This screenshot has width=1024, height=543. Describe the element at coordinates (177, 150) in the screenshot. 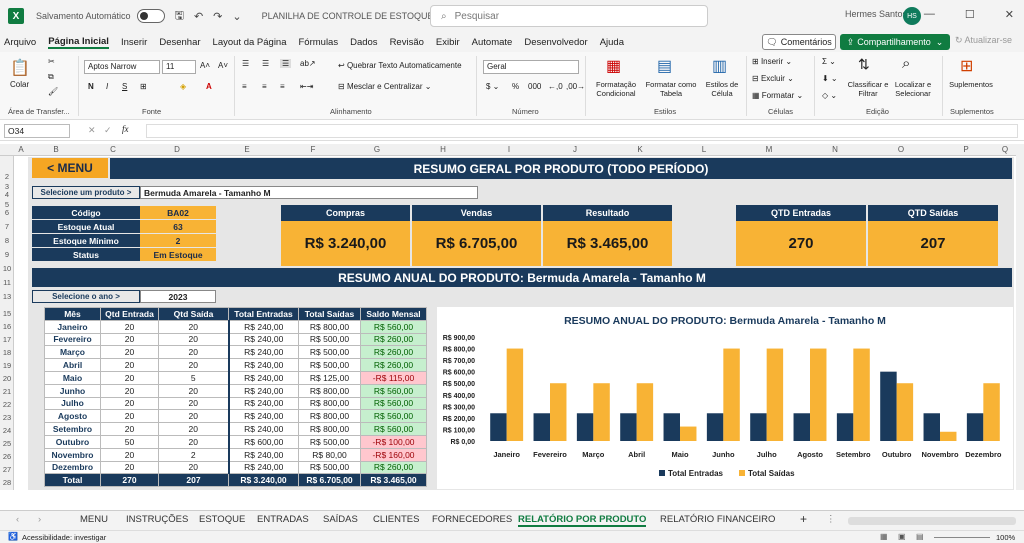

I see `column-header: D` at that location.